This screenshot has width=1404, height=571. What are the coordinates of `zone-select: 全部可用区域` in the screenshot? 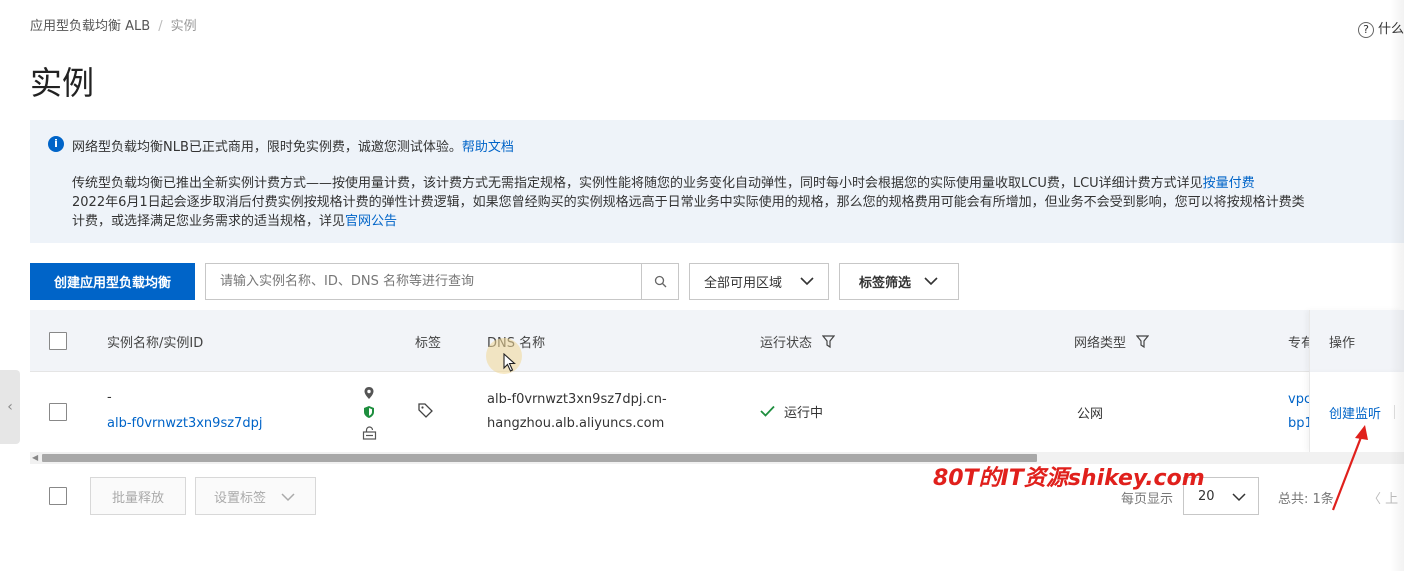 It's located at (759, 281).